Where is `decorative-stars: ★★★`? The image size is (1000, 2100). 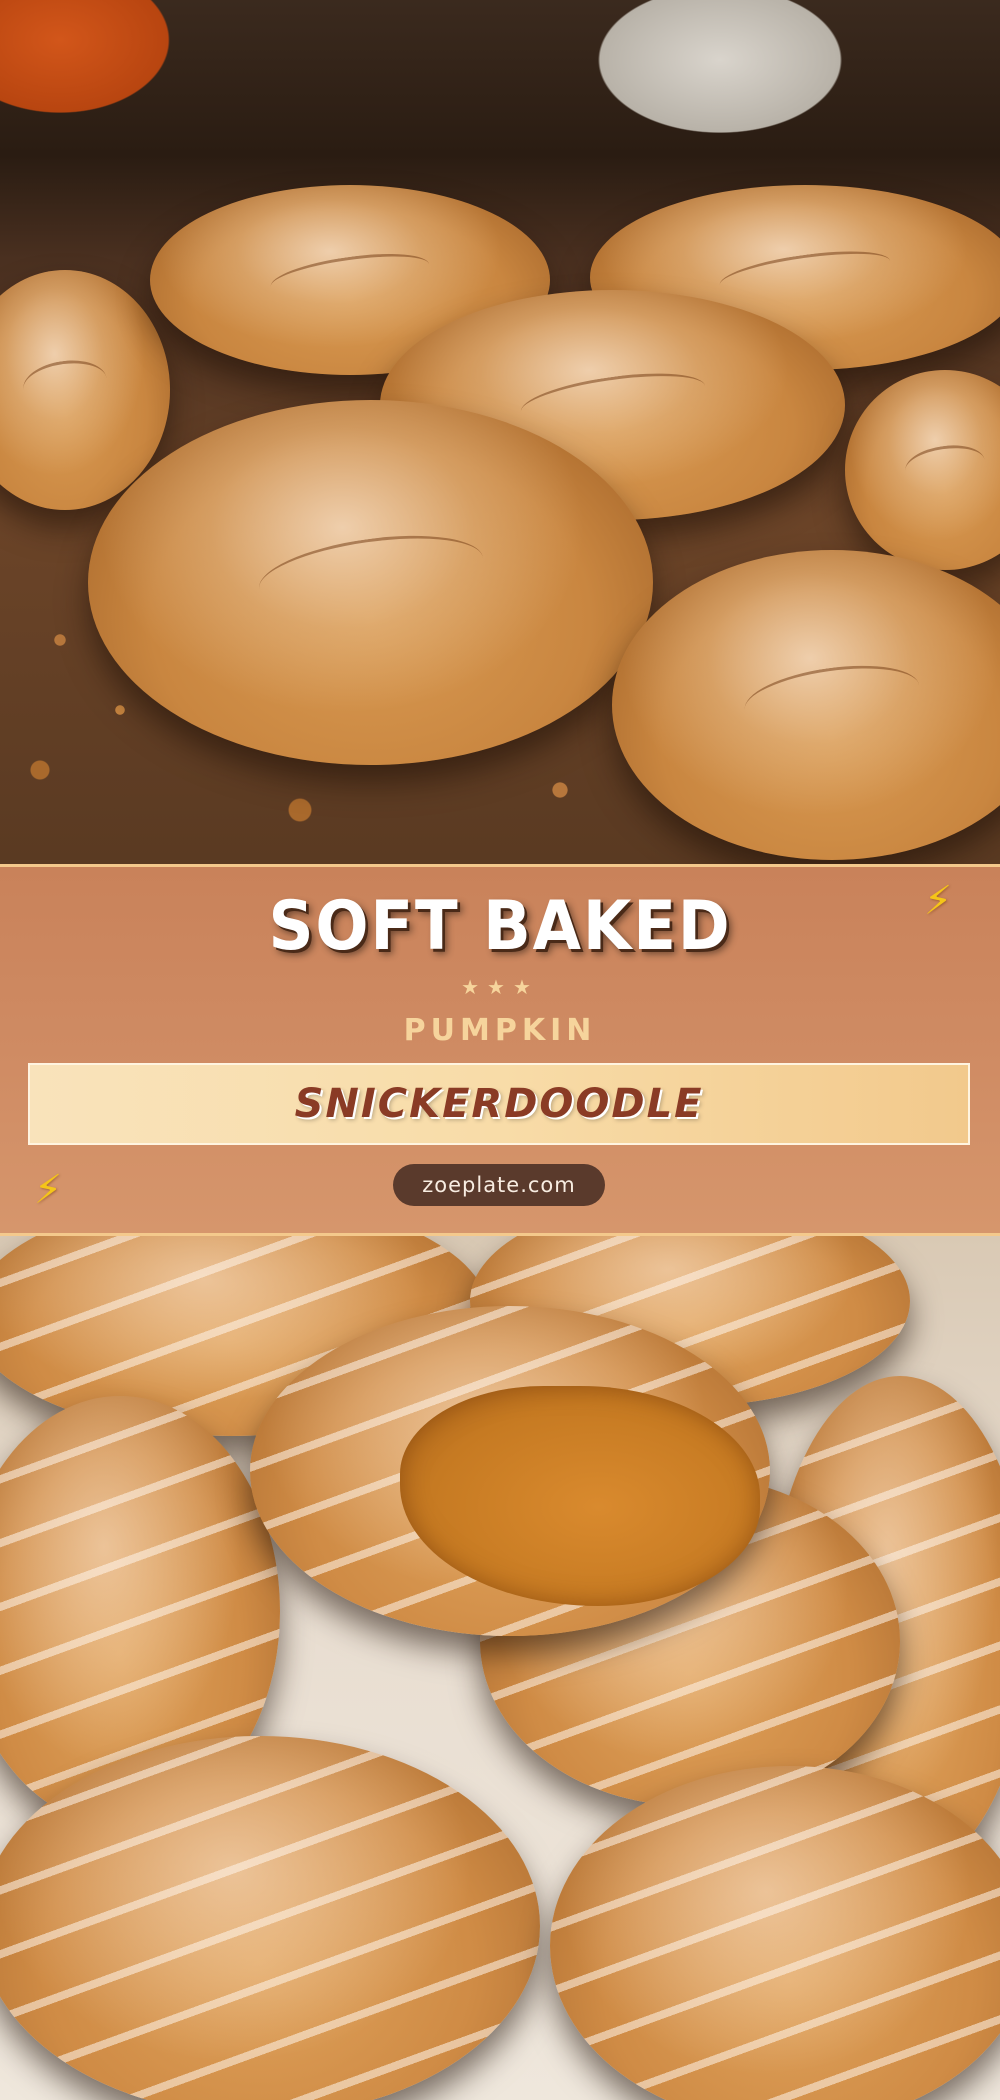 decorative-stars: ★★★ is located at coordinates (500, 987).